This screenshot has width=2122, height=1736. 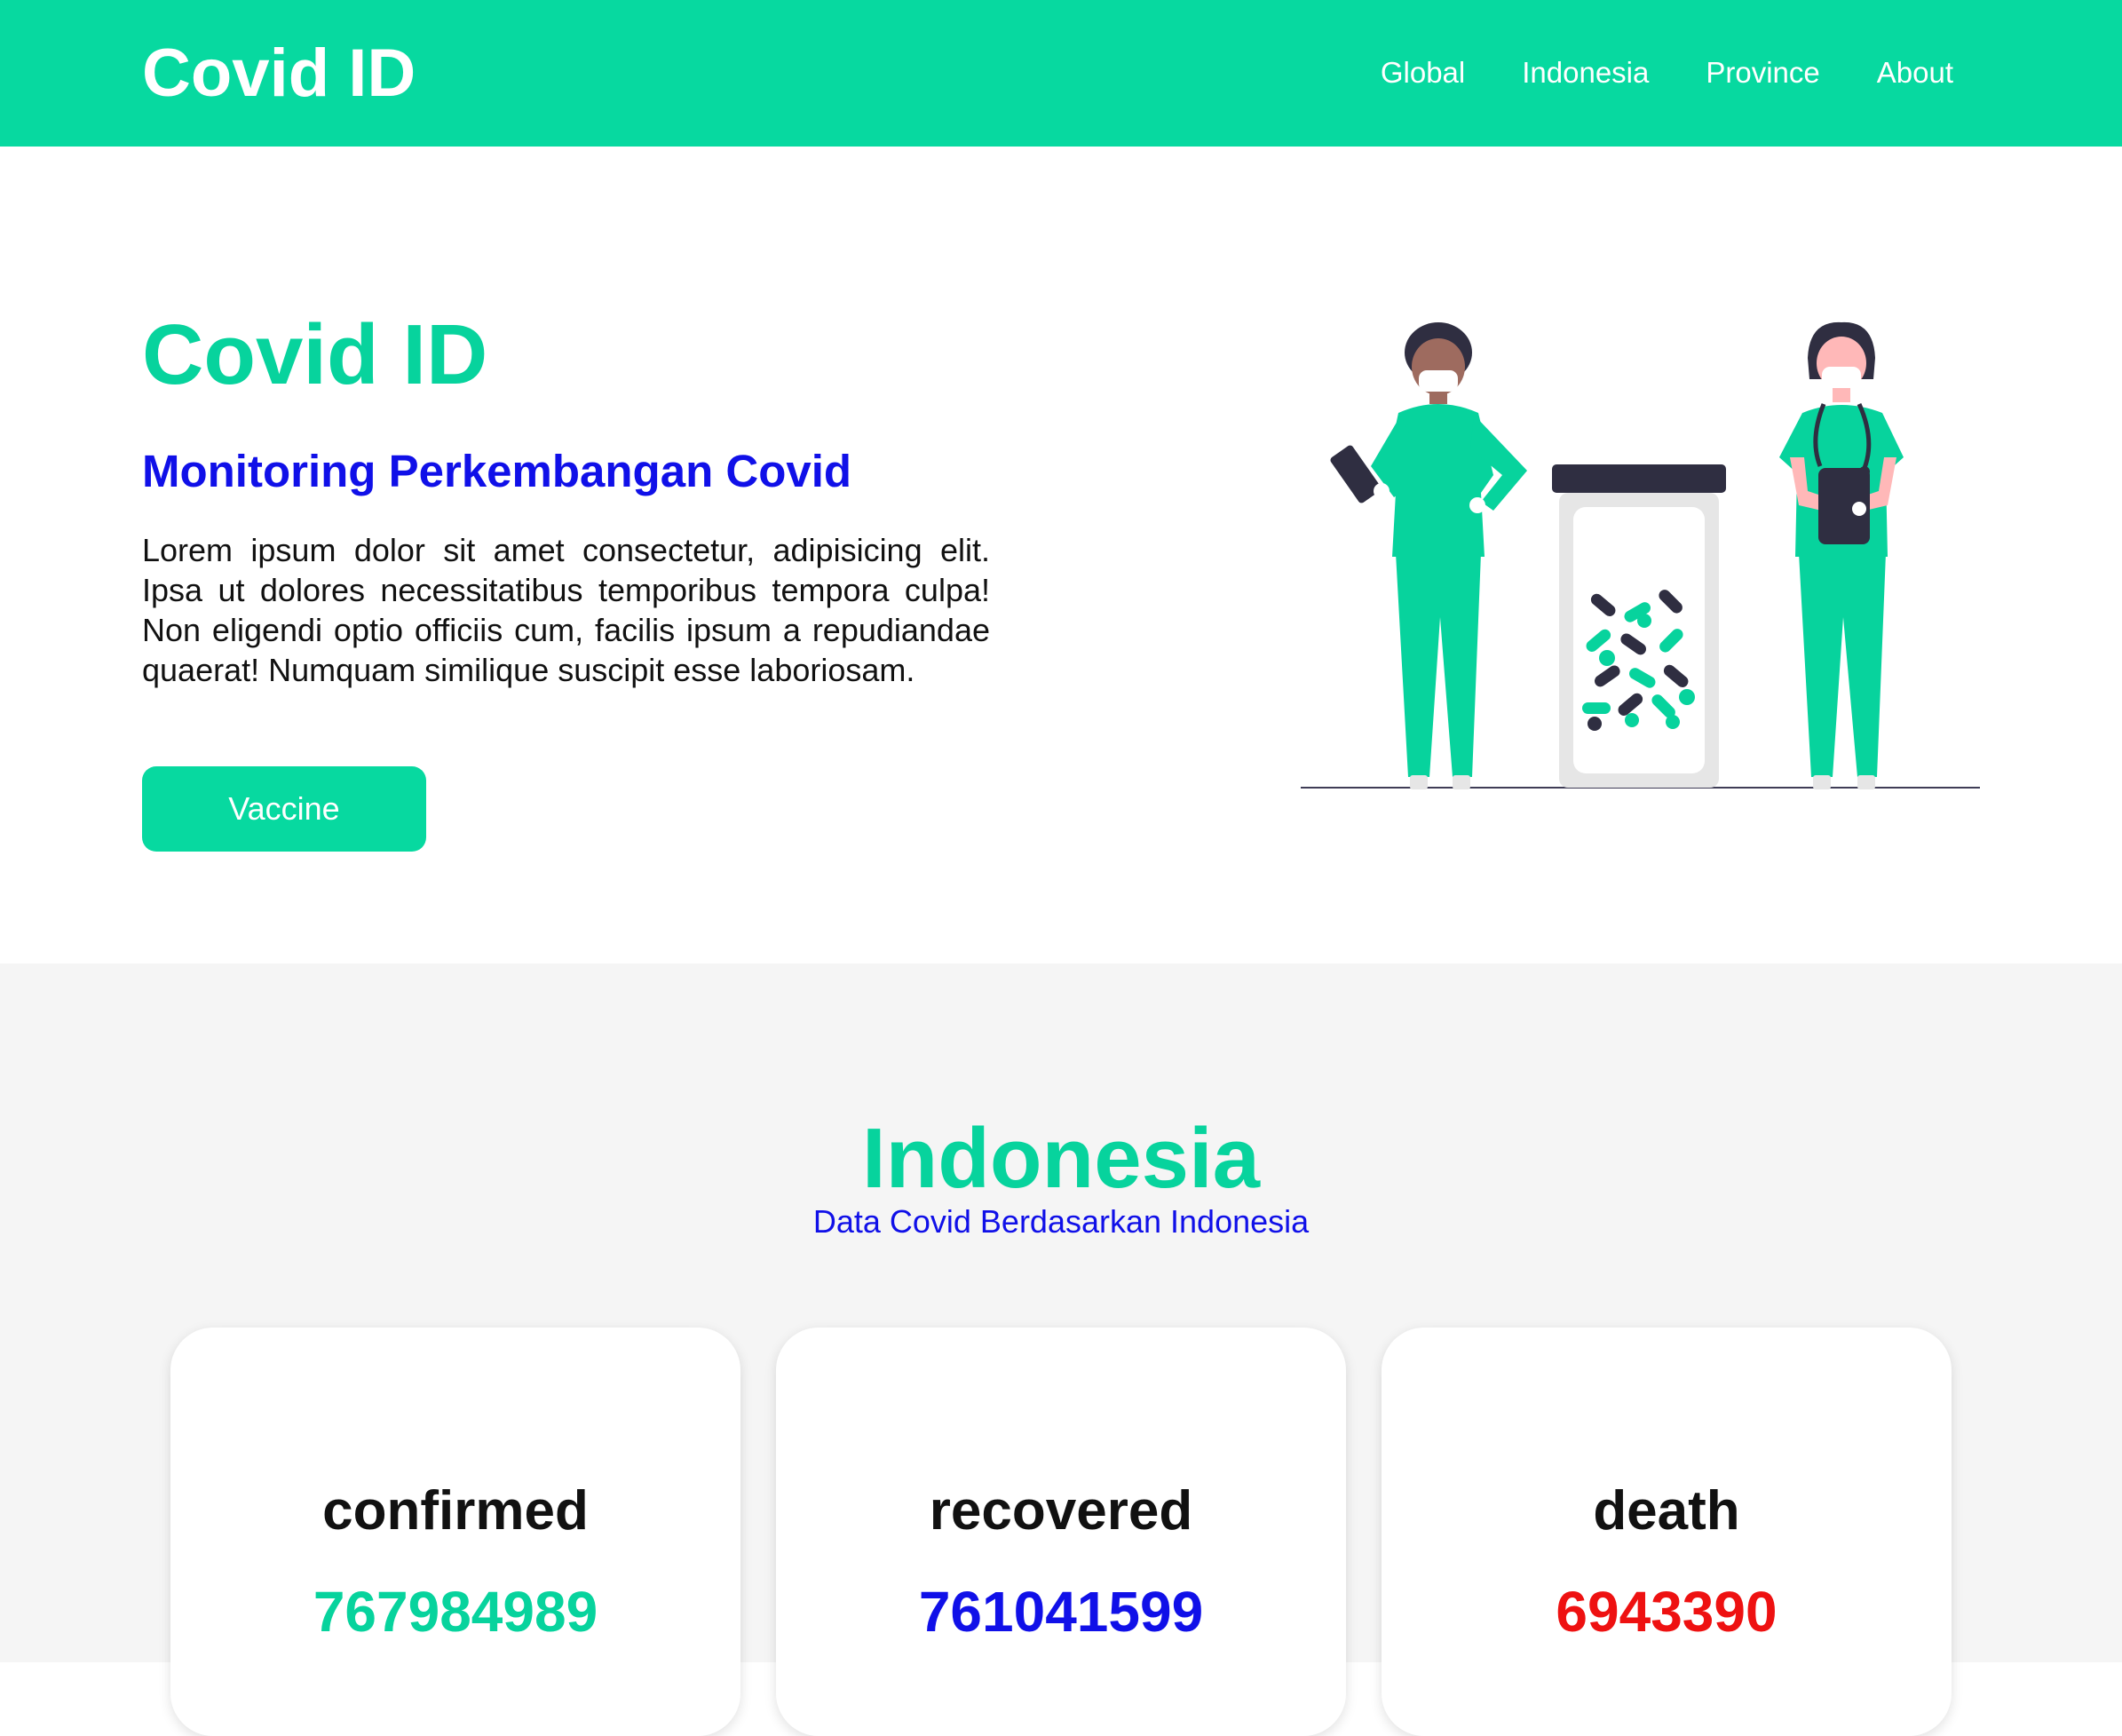 I want to click on brand-logo: Covid ID, so click(x=279, y=74).